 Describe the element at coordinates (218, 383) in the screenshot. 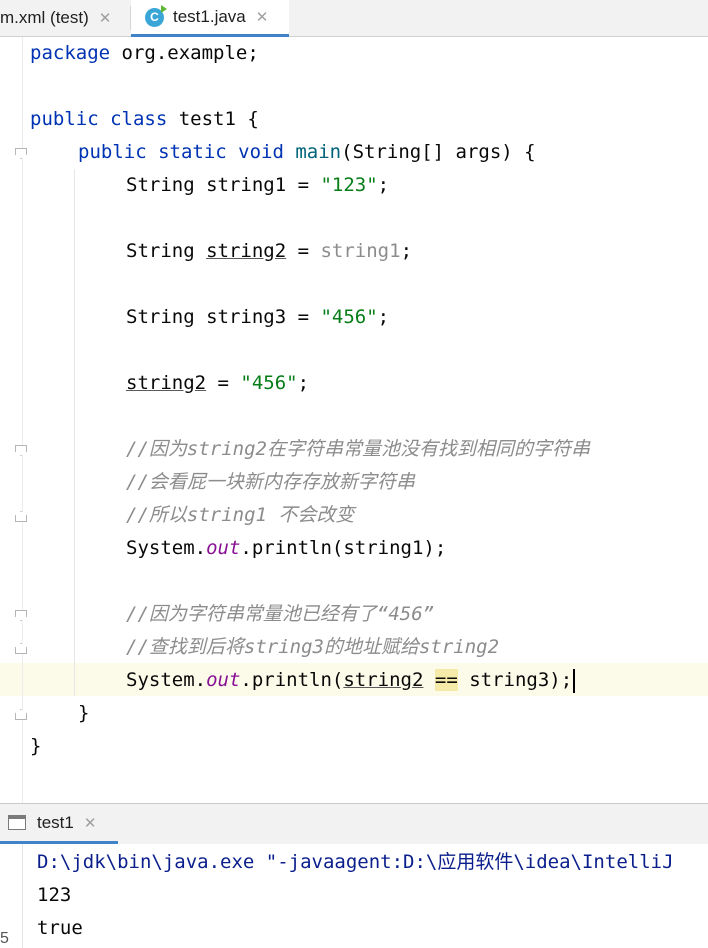

I see `code-line-assign-string2: string2 = "456";` at that location.